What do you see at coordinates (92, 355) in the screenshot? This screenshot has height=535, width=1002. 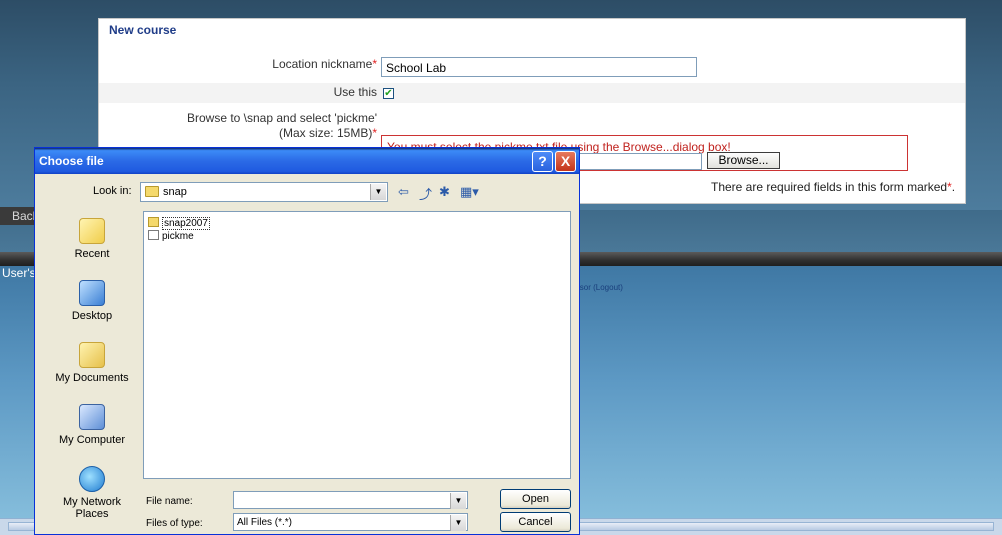 I see `my-documents-icon` at bounding box center [92, 355].